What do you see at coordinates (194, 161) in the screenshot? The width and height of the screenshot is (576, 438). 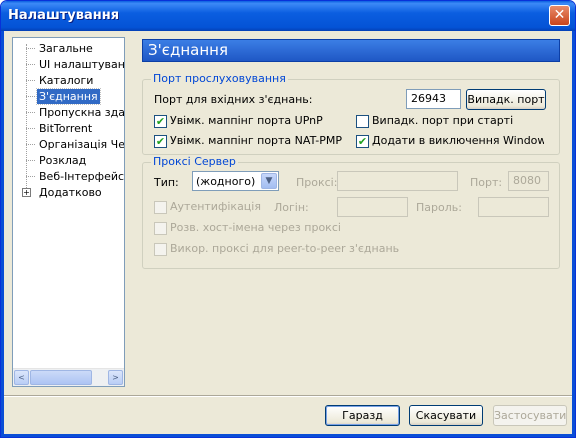 I see `proxy-legend: Проксі Сервер` at bounding box center [194, 161].